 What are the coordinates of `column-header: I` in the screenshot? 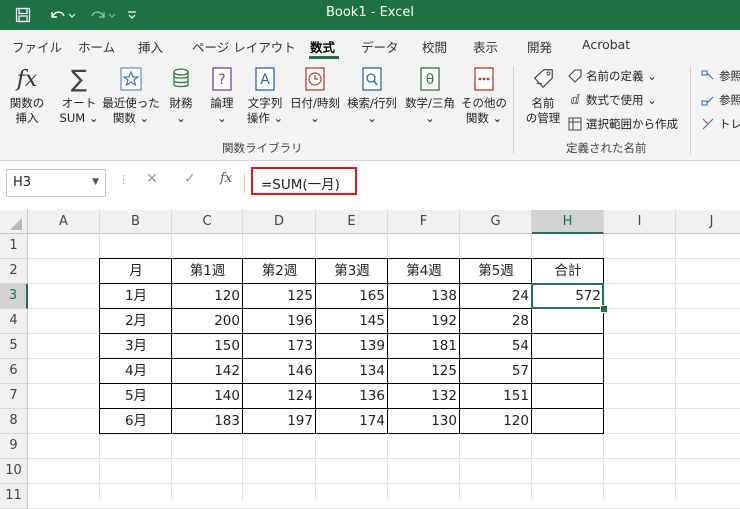 It's located at (640, 222).